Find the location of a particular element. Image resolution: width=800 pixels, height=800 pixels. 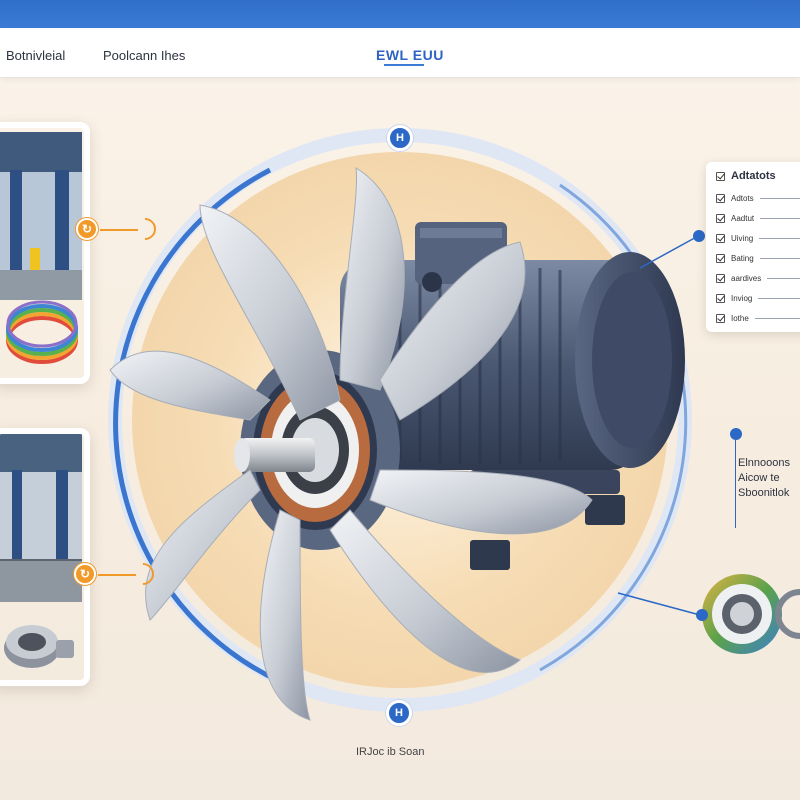

orange-marker-2-icon: ↻ is located at coordinates (85, 574).